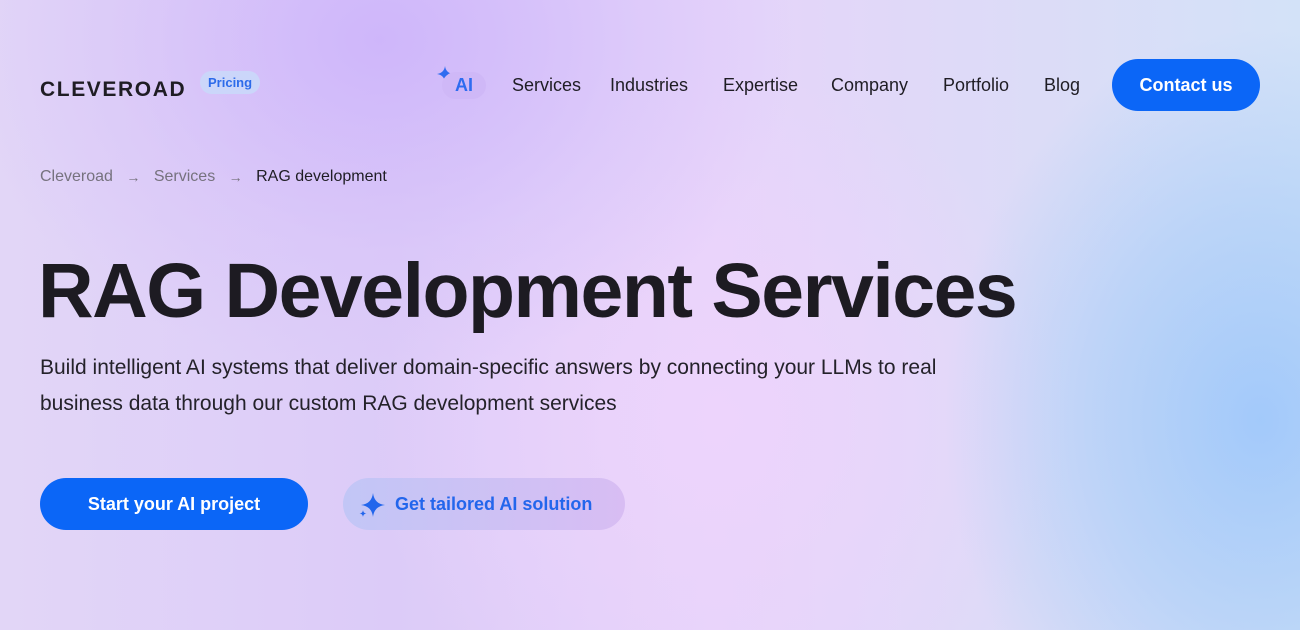 The height and width of the screenshot is (630, 1300). I want to click on breadcrumb-item-services: Services, so click(184, 177).